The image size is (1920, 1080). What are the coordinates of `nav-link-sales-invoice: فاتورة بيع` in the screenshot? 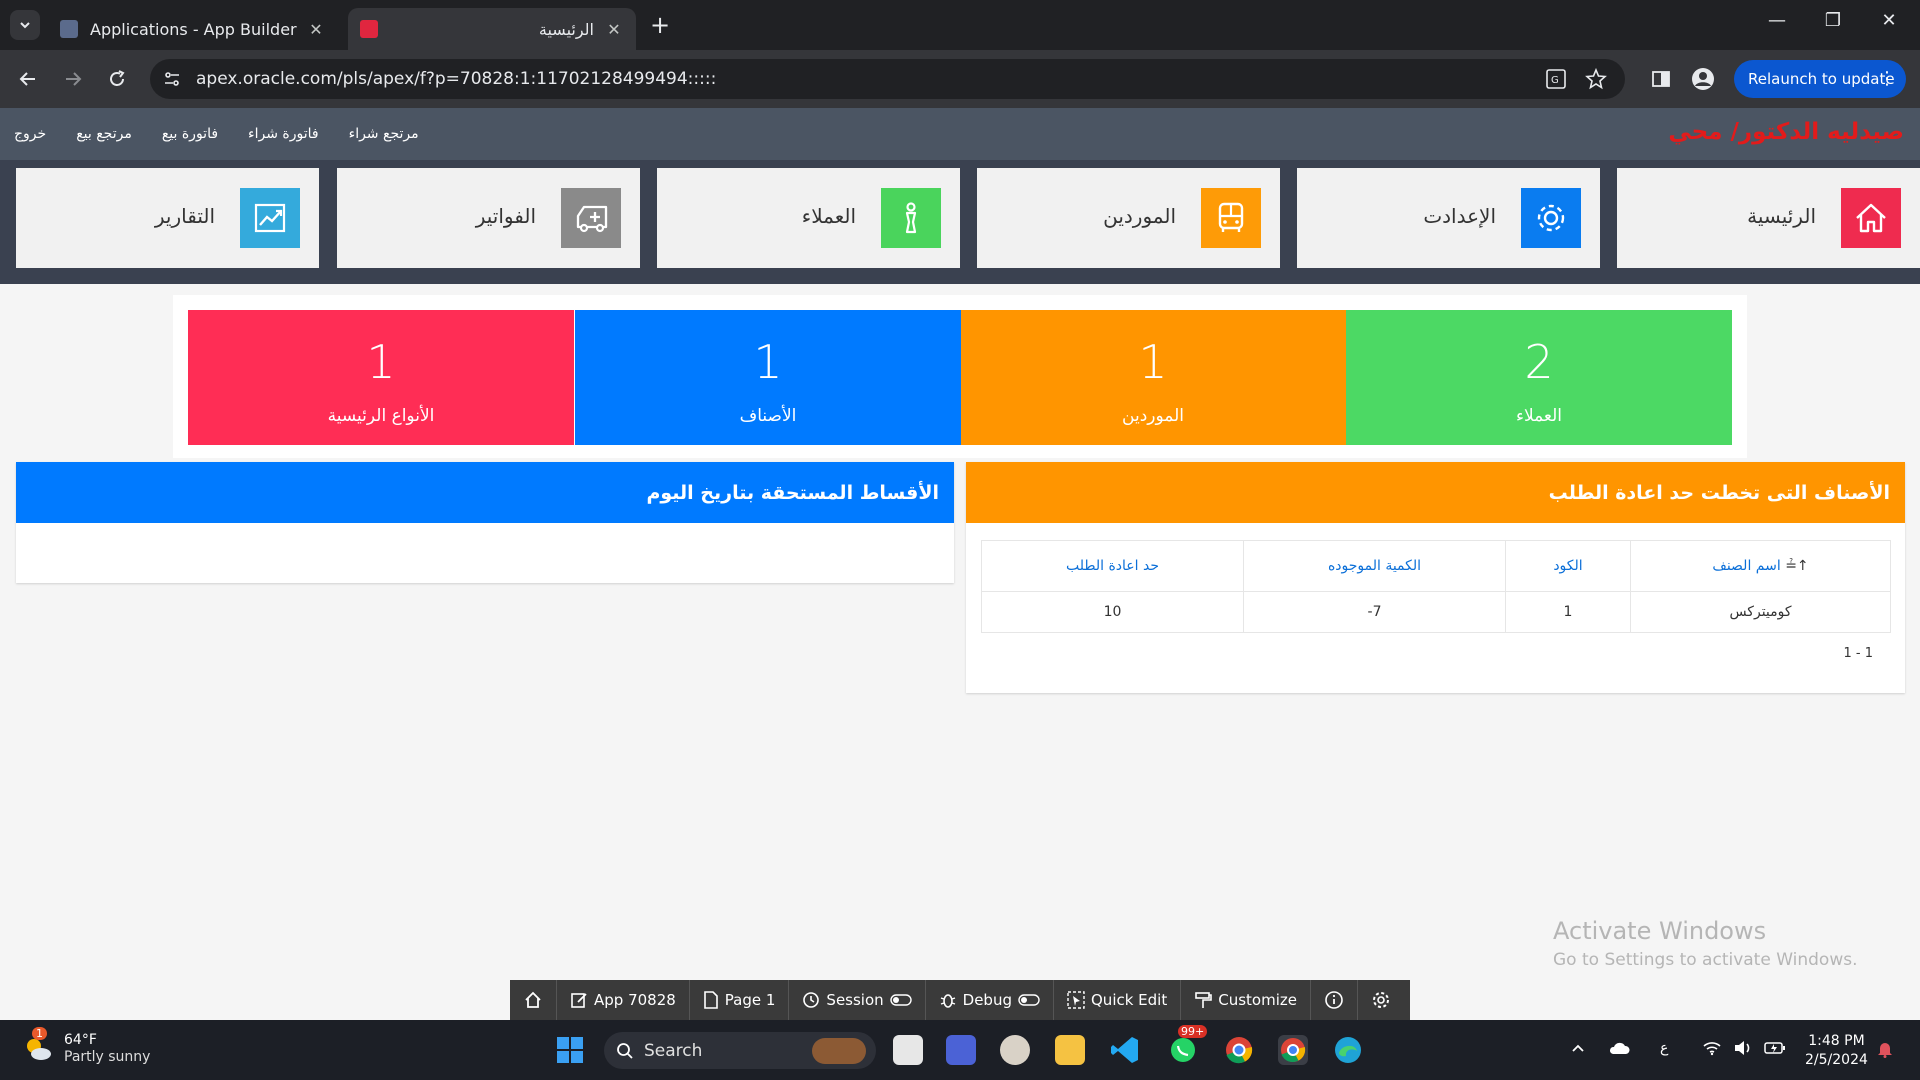 It's located at (190, 134).